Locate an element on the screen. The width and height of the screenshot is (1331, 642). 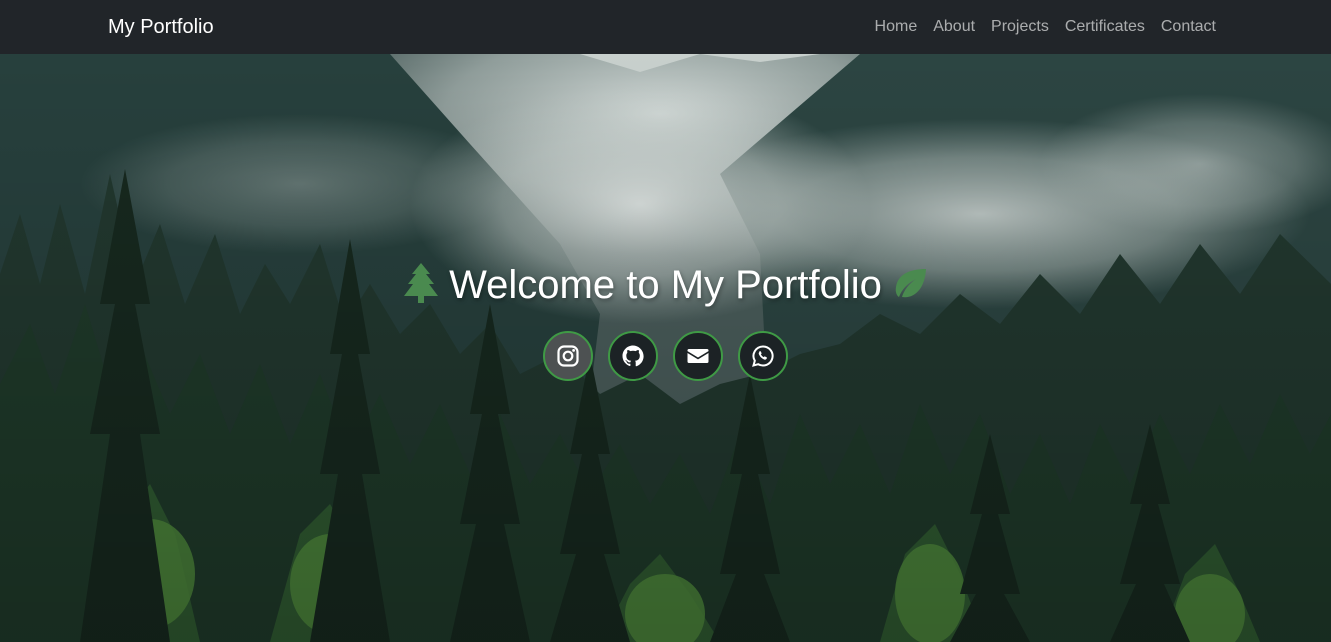
nav-link-contact: Contact is located at coordinates (1188, 27).